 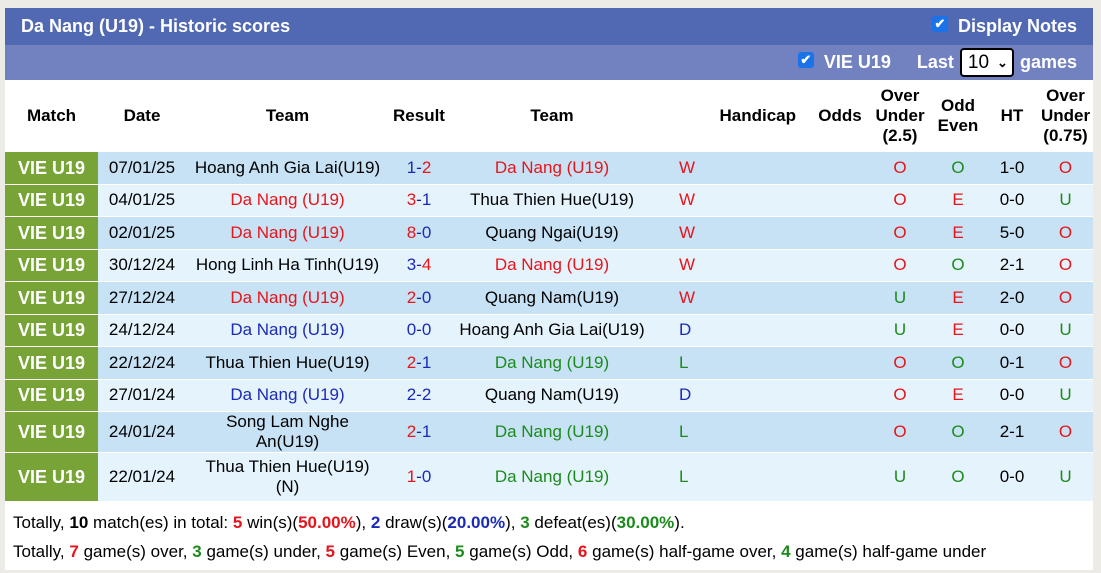 I want to click on ht-score-cell: 0-1, so click(x=1012, y=362).